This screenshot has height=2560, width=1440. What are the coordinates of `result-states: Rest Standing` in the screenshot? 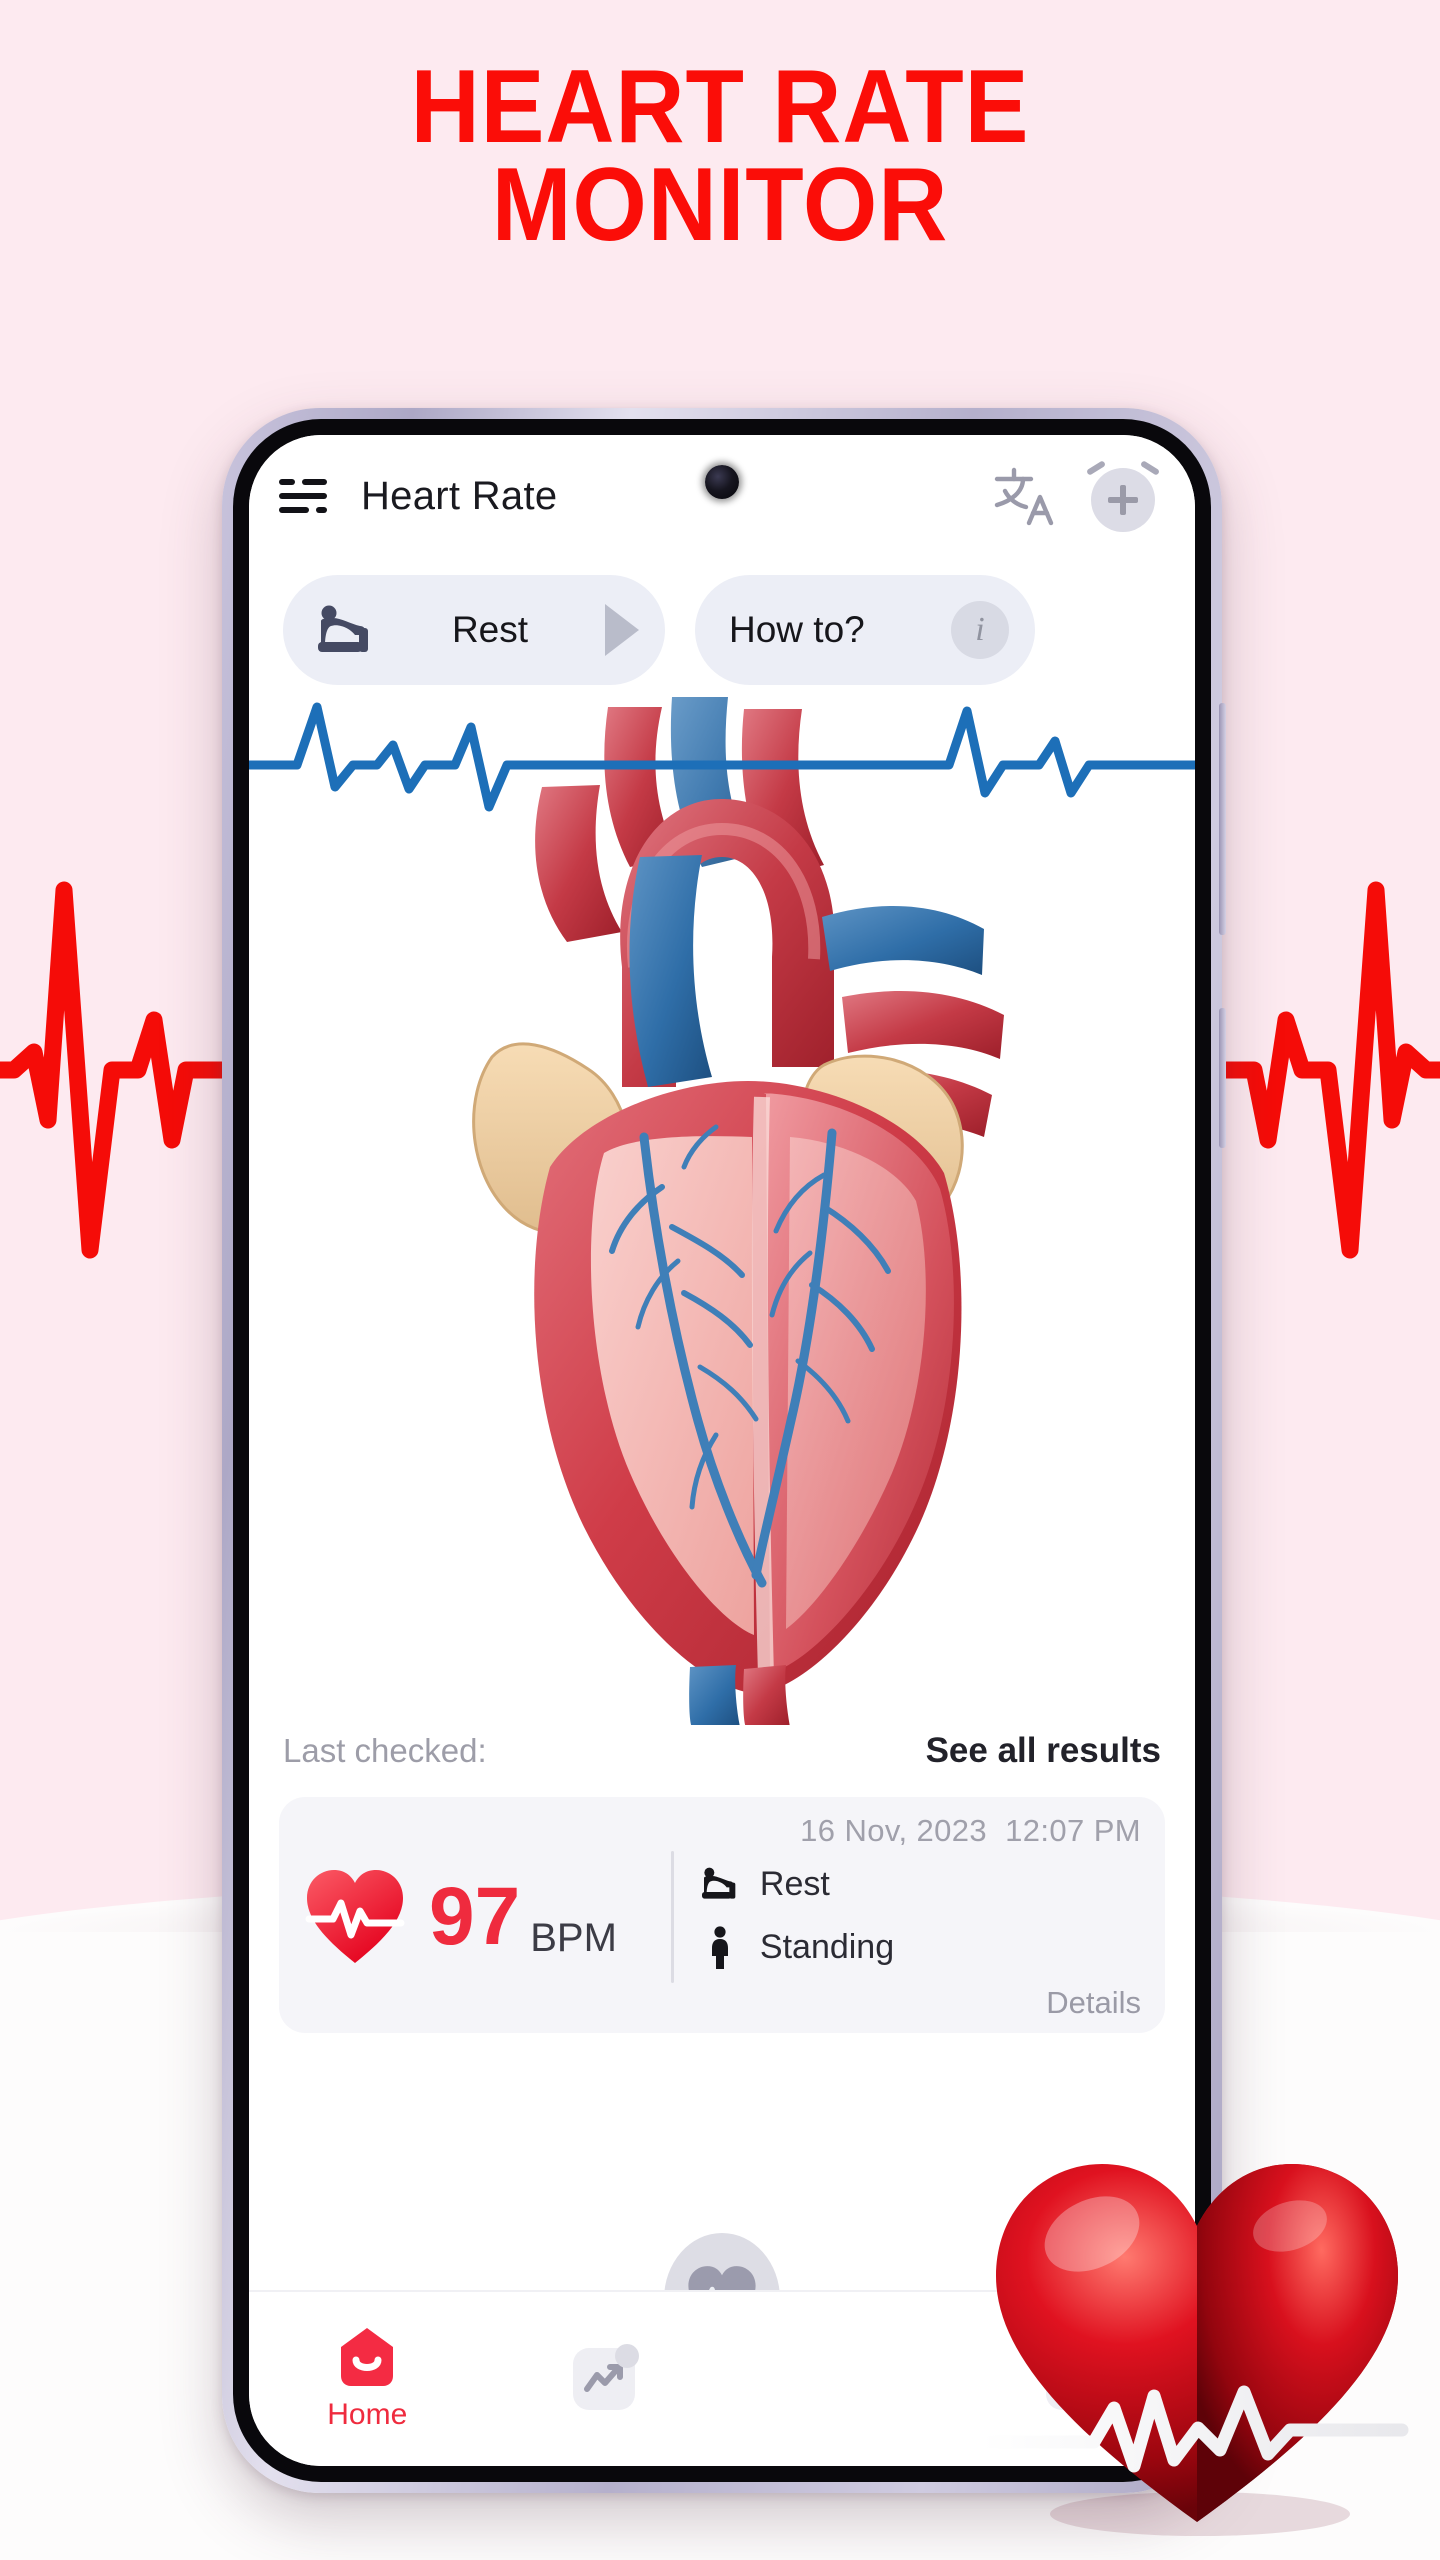 It's located at (797, 1917).